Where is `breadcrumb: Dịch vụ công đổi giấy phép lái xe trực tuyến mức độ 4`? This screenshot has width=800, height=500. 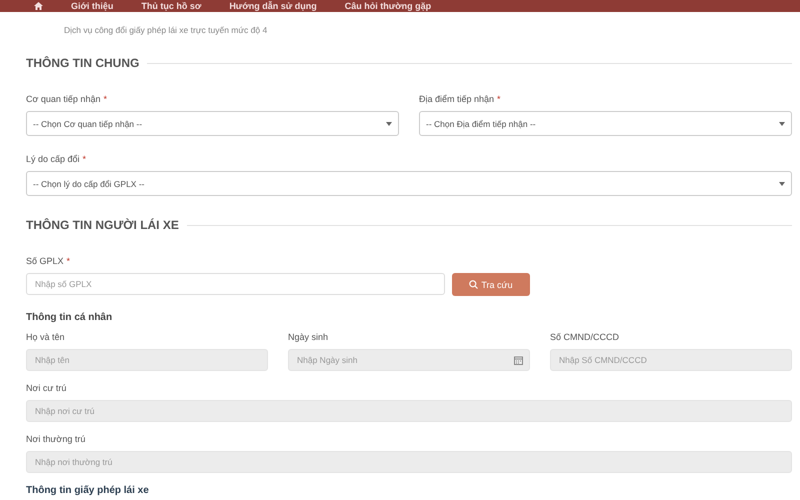
breadcrumb: Dịch vụ công đổi giấy phép lái xe trực tuyến mức độ 4 is located at coordinates (165, 30).